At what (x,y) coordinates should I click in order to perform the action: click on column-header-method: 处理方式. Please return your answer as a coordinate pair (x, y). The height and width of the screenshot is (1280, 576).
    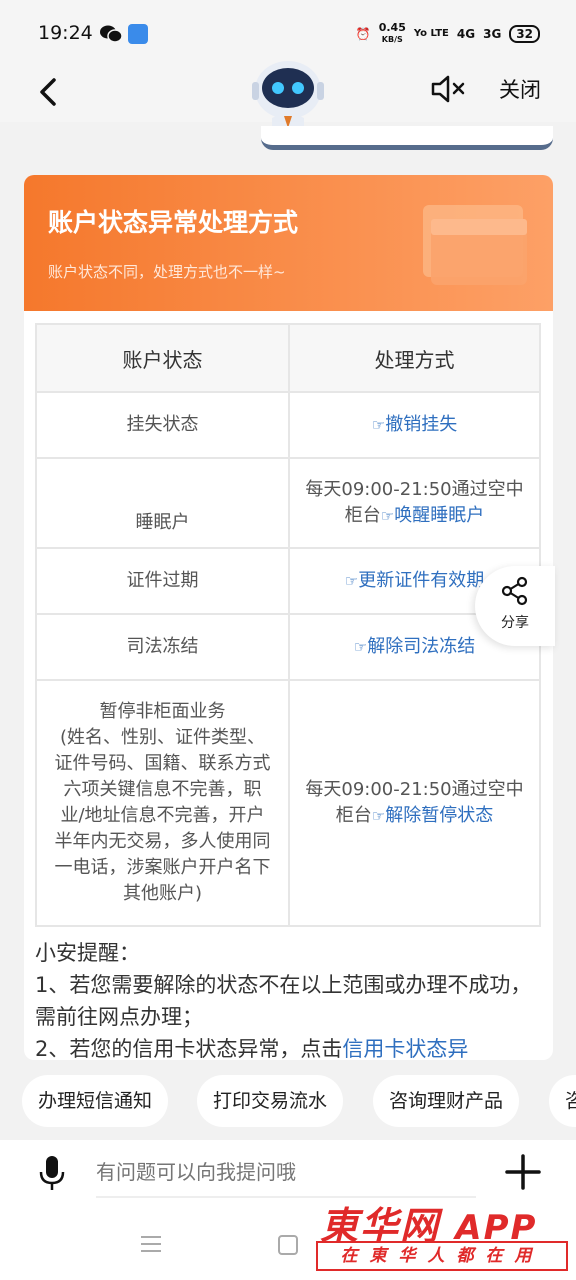
    Looking at the image, I should click on (414, 358).